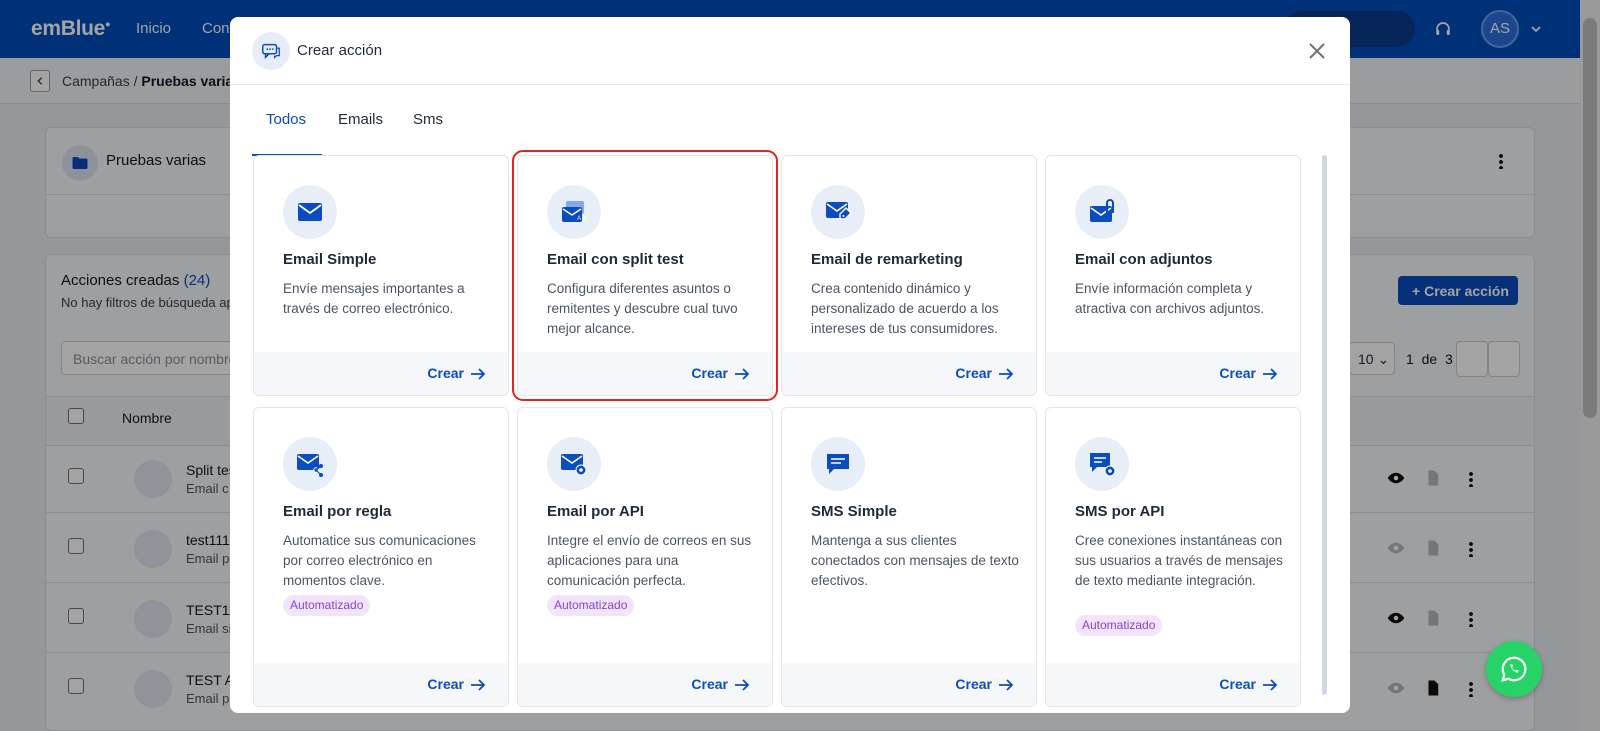 This screenshot has height=731, width=1600. Describe the element at coordinates (838, 212) in the screenshot. I see `tag-envelope-icon` at that location.